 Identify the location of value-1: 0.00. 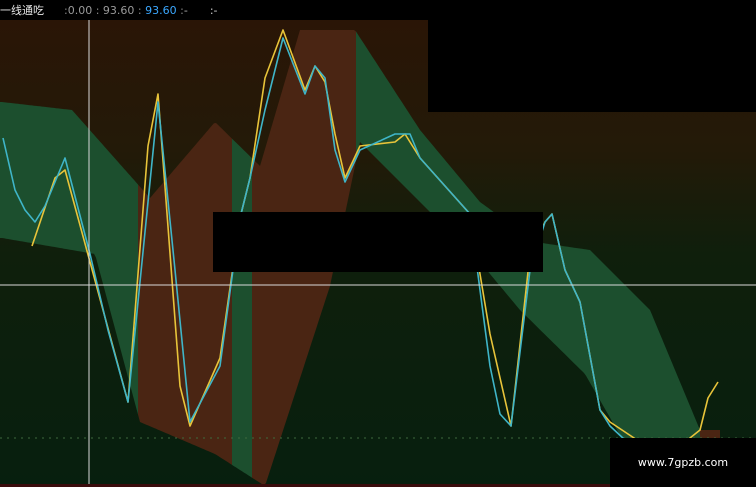
(80, 10).